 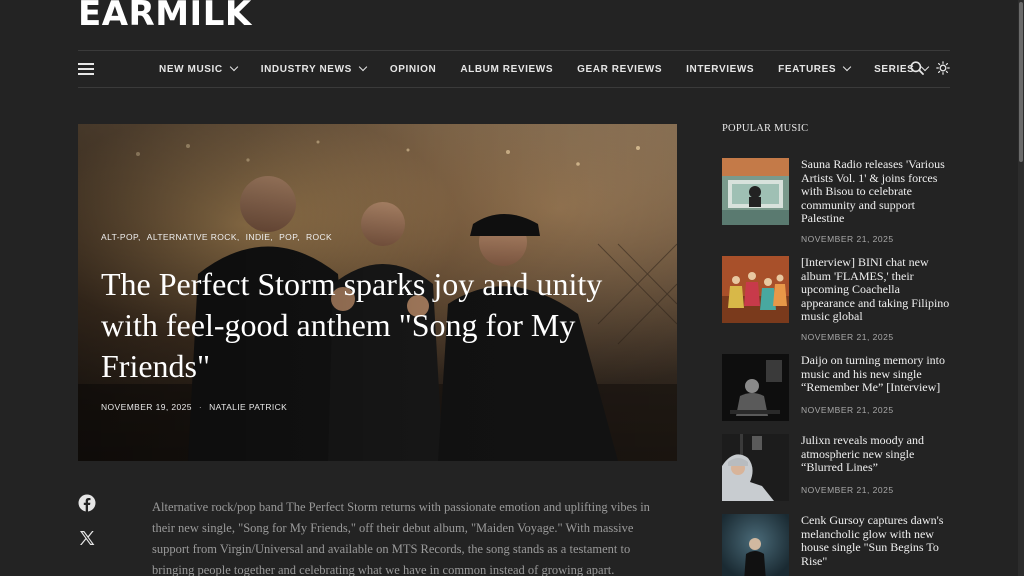 I want to click on tag-link: ALT-POP,, so click(x=121, y=237).